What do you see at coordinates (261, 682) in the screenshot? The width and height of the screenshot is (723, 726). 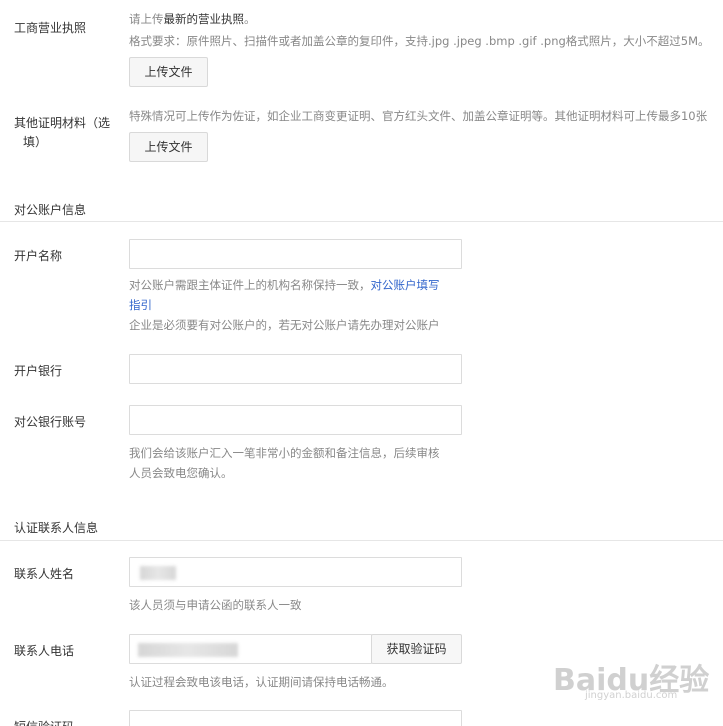 I see `contact-phone-hint: 认证过程会致电该电话，认证期间请保持电话畅通。` at bounding box center [261, 682].